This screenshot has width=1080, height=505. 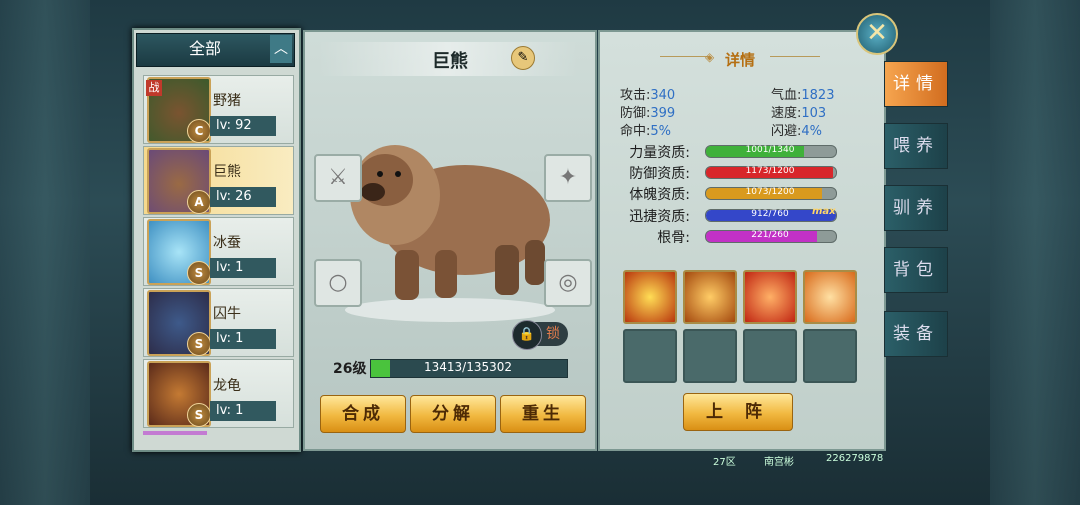 What do you see at coordinates (770, 235) in the screenshot?
I see `aptitude-value: 221/260` at bounding box center [770, 235].